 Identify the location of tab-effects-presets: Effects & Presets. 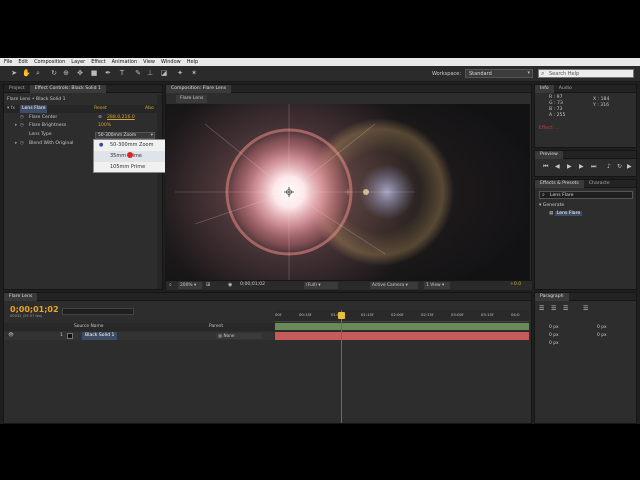
(559, 184).